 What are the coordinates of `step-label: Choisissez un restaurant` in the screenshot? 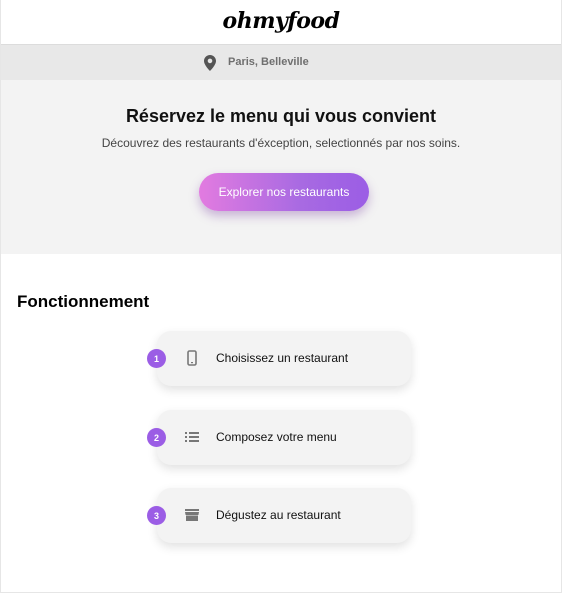 It's located at (282, 358).